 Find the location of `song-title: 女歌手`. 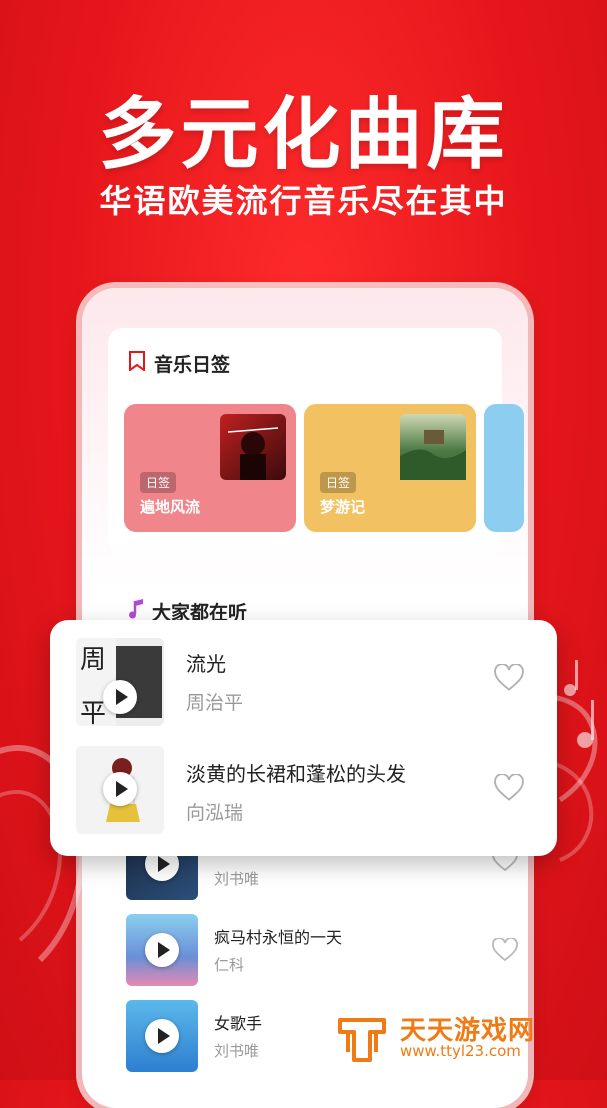

song-title: 女歌手 is located at coordinates (238, 1023).